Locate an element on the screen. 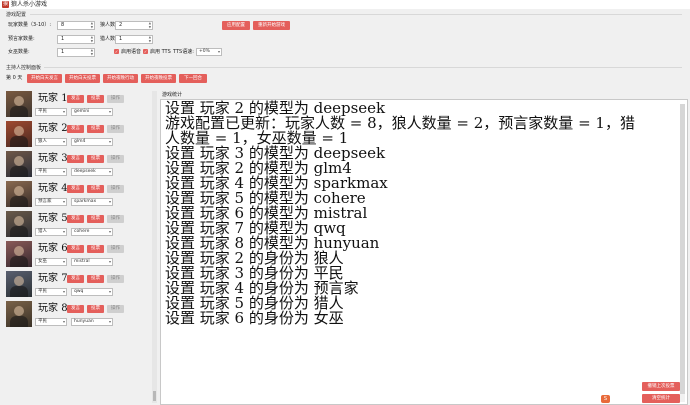 The width and height of the screenshot is (690, 405). start-day-speech-button: 开始白天发言 is located at coordinates (44, 78).